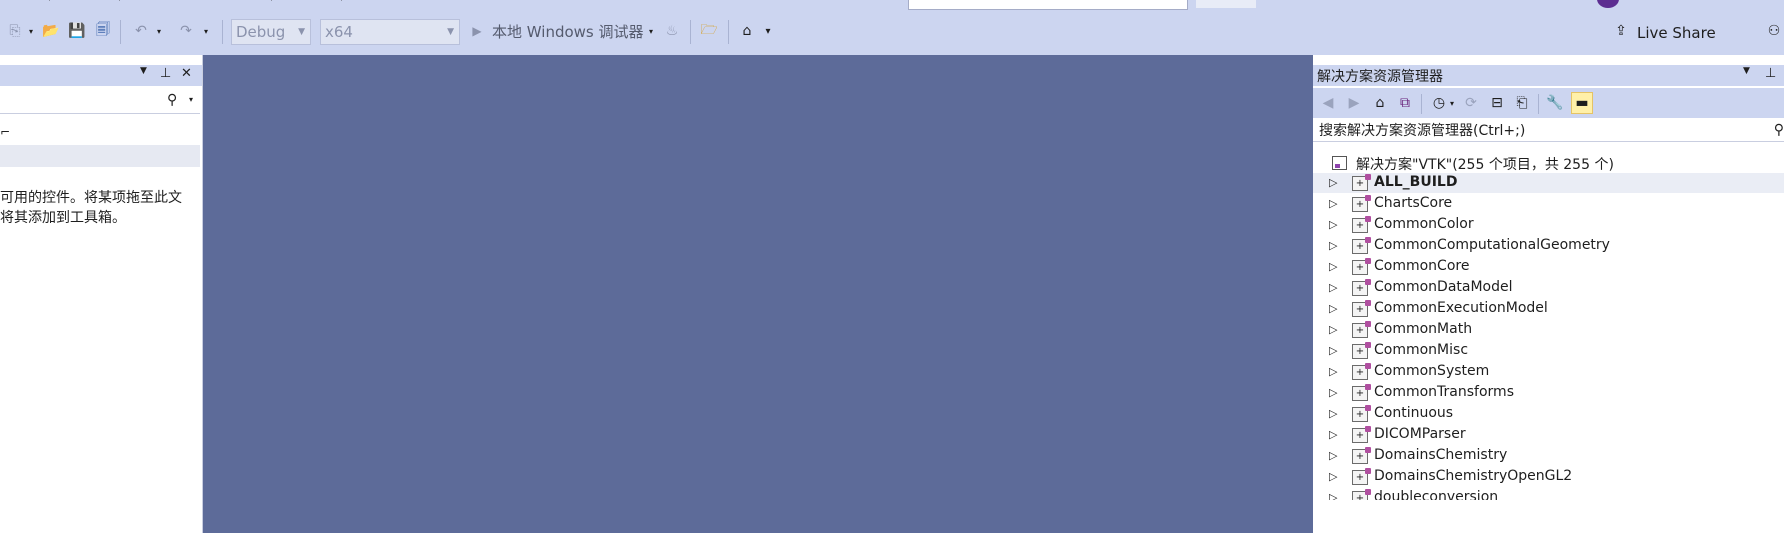 The width and height of the screenshot is (1784, 533). Describe the element at coordinates (1548, 351) in the screenshot. I see `tree-row: ▷ + CommonMisc` at that location.